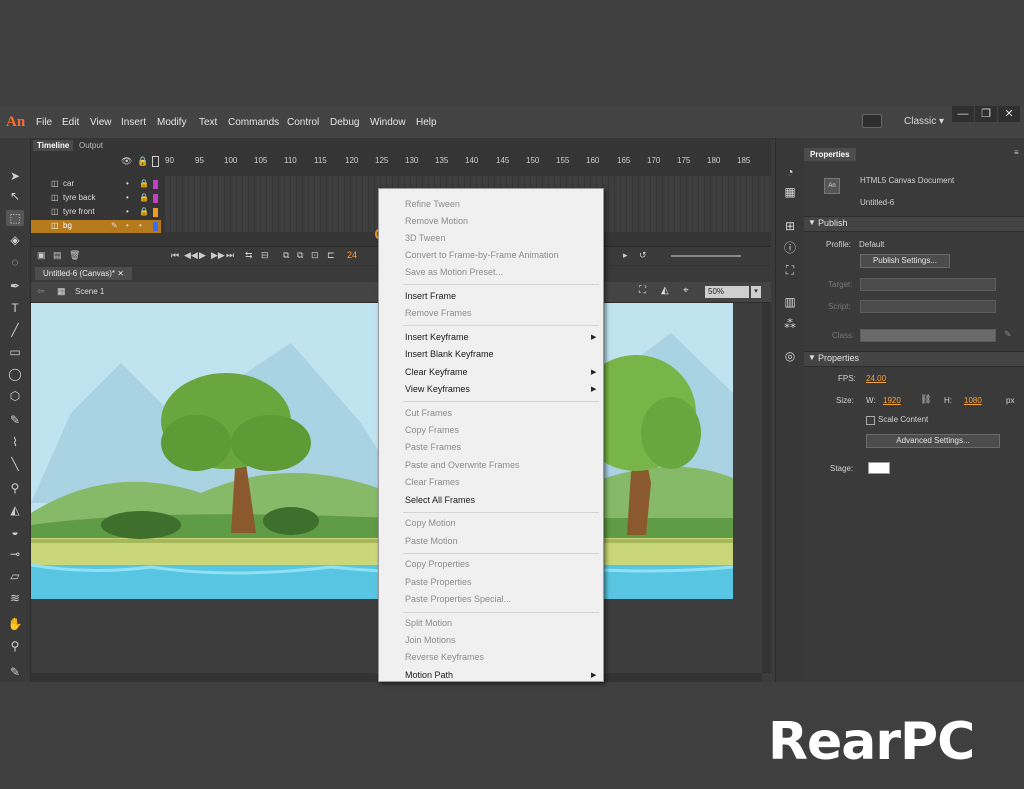  What do you see at coordinates (790, 172) in the screenshot?
I see `color-panel-icon: ◔` at bounding box center [790, 172].